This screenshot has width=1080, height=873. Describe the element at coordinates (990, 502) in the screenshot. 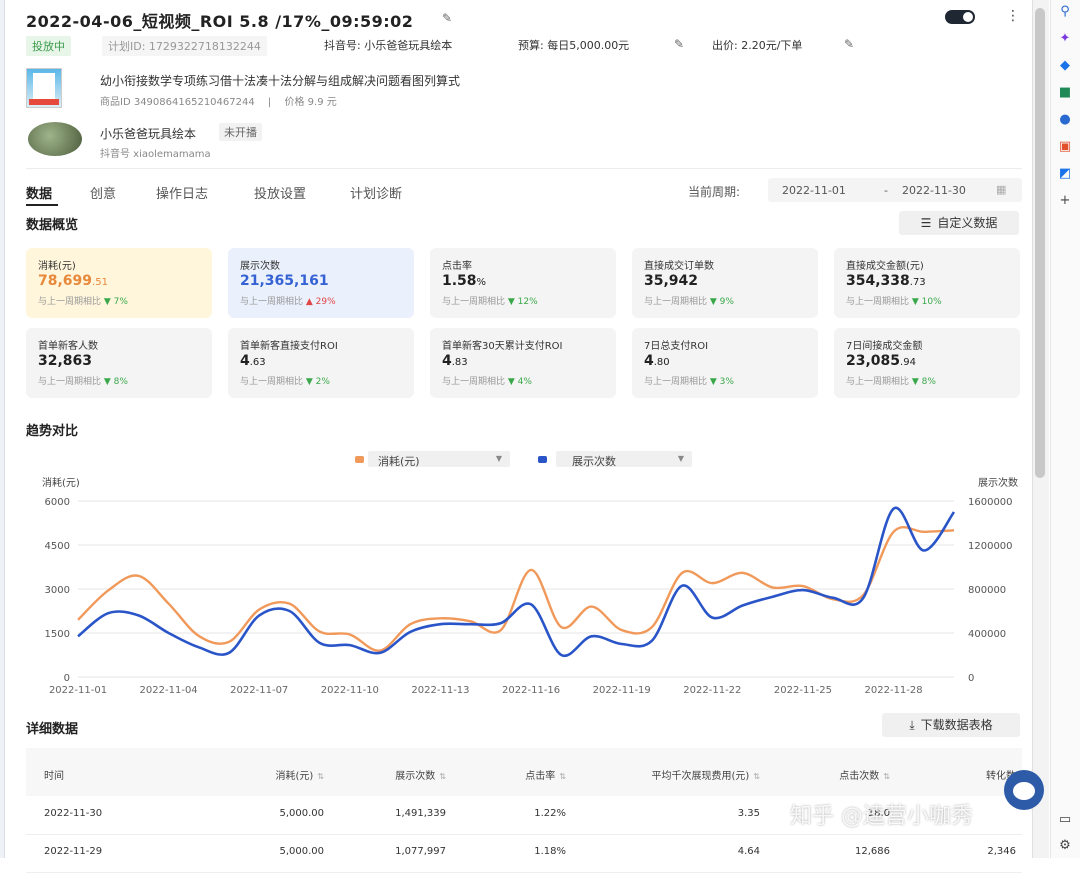

I see `y-right-tick-label: 1600000` at that location.